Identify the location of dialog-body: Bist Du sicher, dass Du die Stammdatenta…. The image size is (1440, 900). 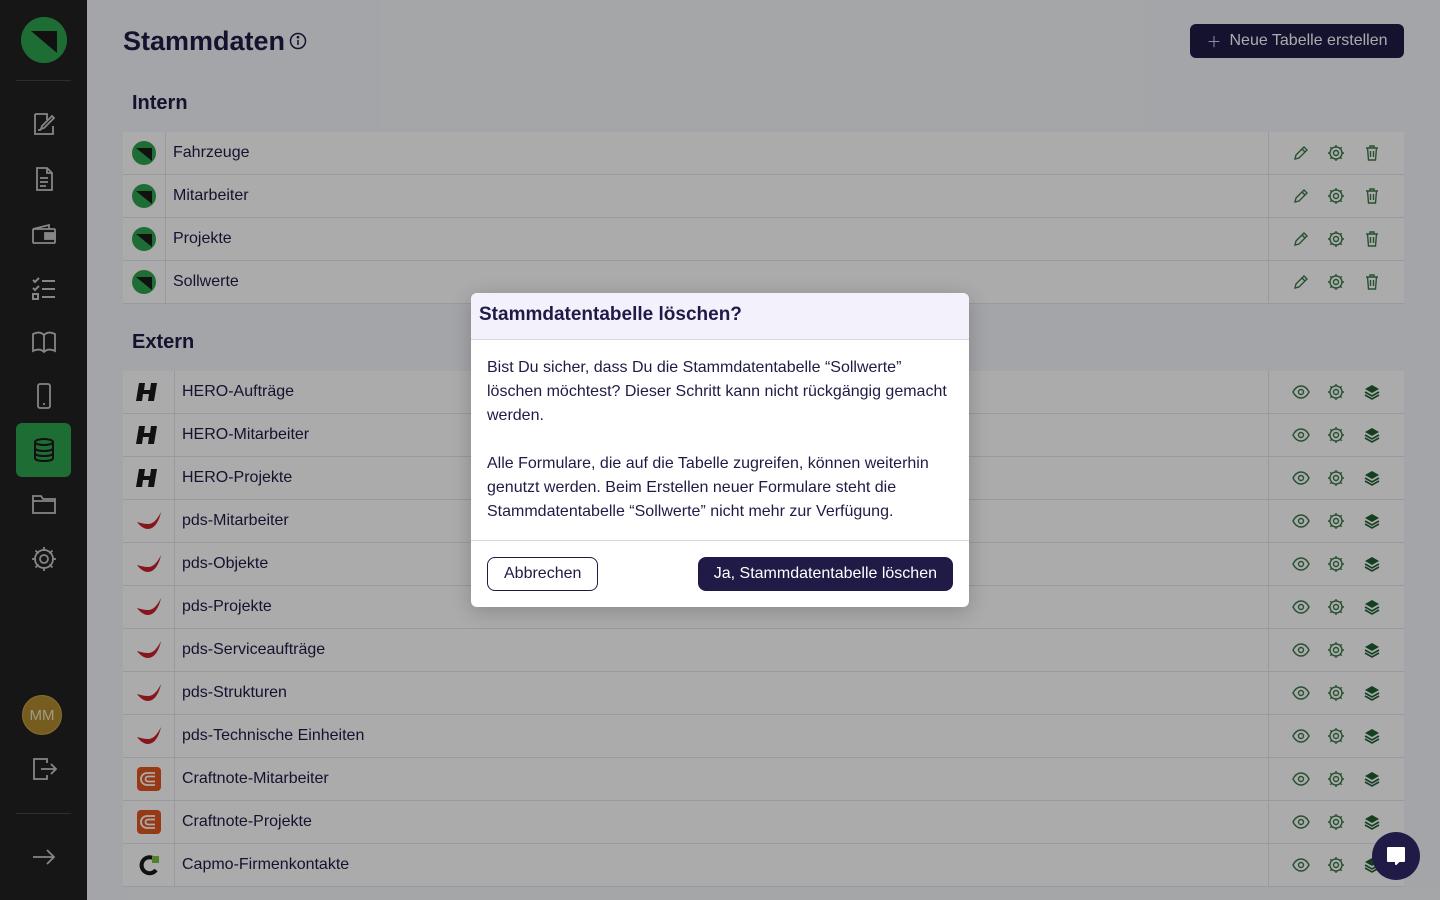
(720, 440).